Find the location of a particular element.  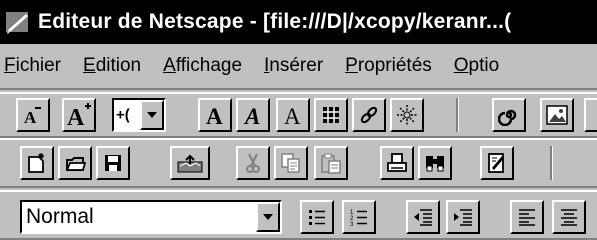

copy-icon is located at coordinates (291, 163).